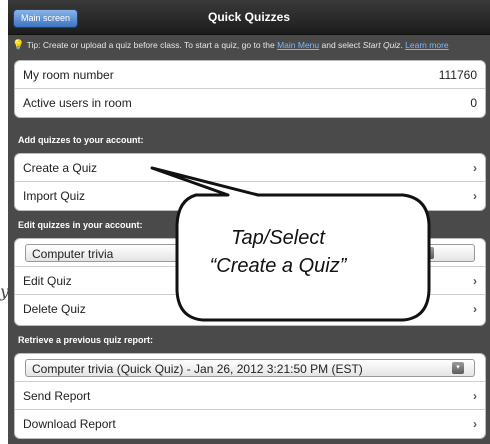 The width and height of the screenshot is (490, 444). I want to click on outside-glyph: y, so click(5, 291).